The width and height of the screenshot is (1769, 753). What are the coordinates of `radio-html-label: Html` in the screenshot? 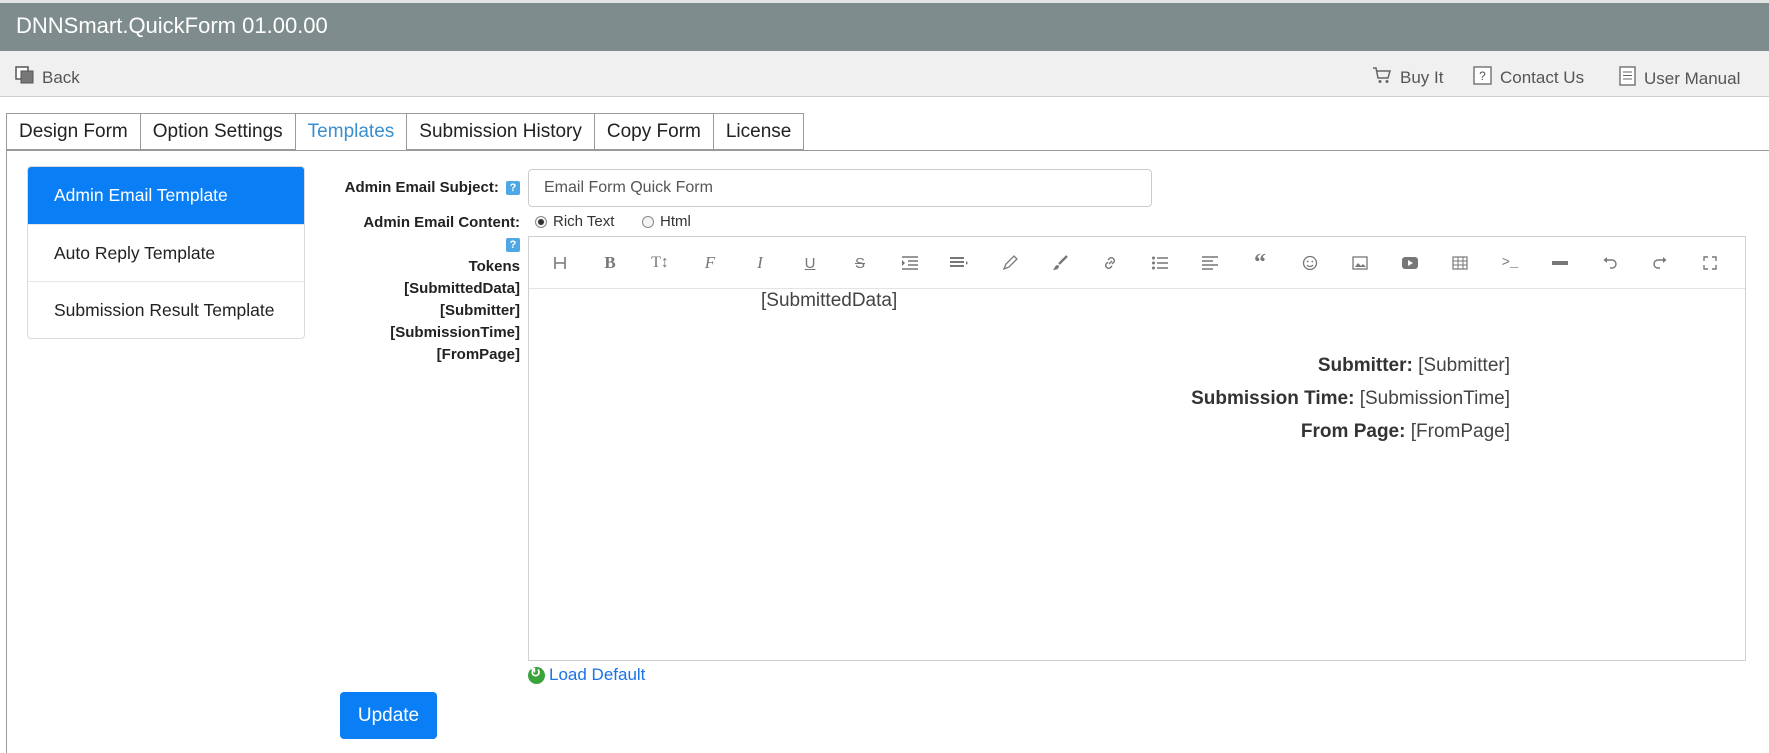 It's located at (675, 221).